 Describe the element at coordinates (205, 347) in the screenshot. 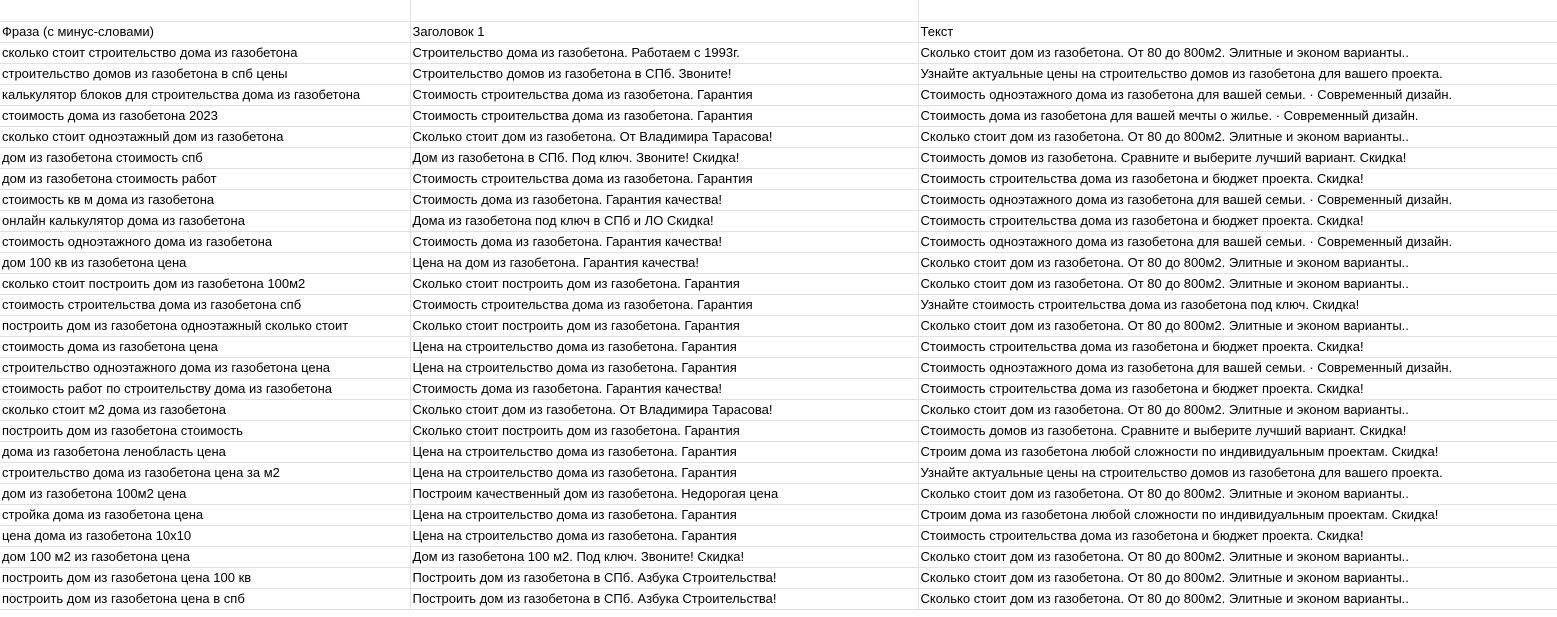

I see `phrase-cell: стоимость дома из газобетона цена` at that location.